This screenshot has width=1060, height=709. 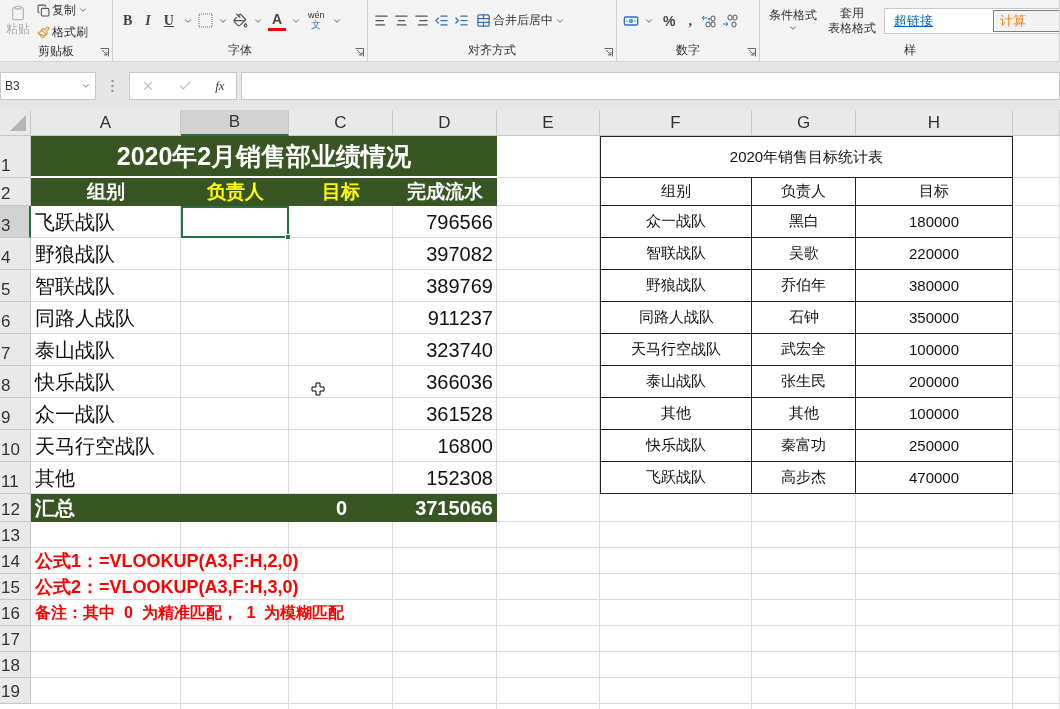 What do you see at coordinates (148, 20) in the screenshot?
I see `italic-button: I` at bounding box center [148, 20].